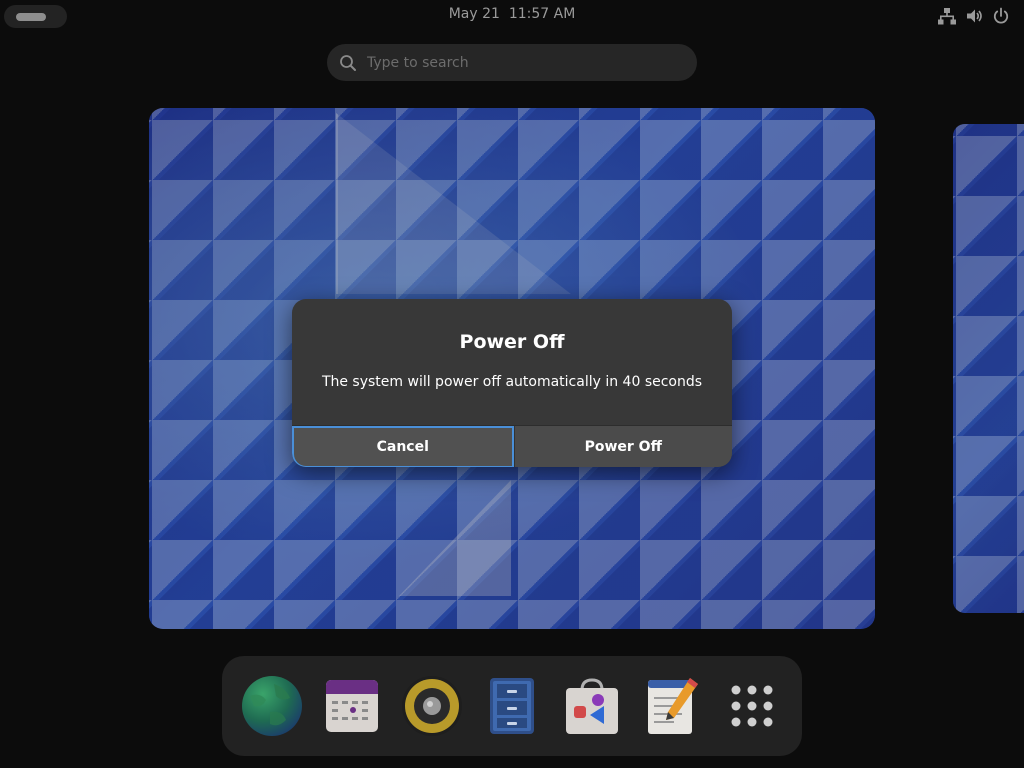 The image size is (1024, 768). I want to click on clock: May 21 11:57 AM, so click(512, 14).